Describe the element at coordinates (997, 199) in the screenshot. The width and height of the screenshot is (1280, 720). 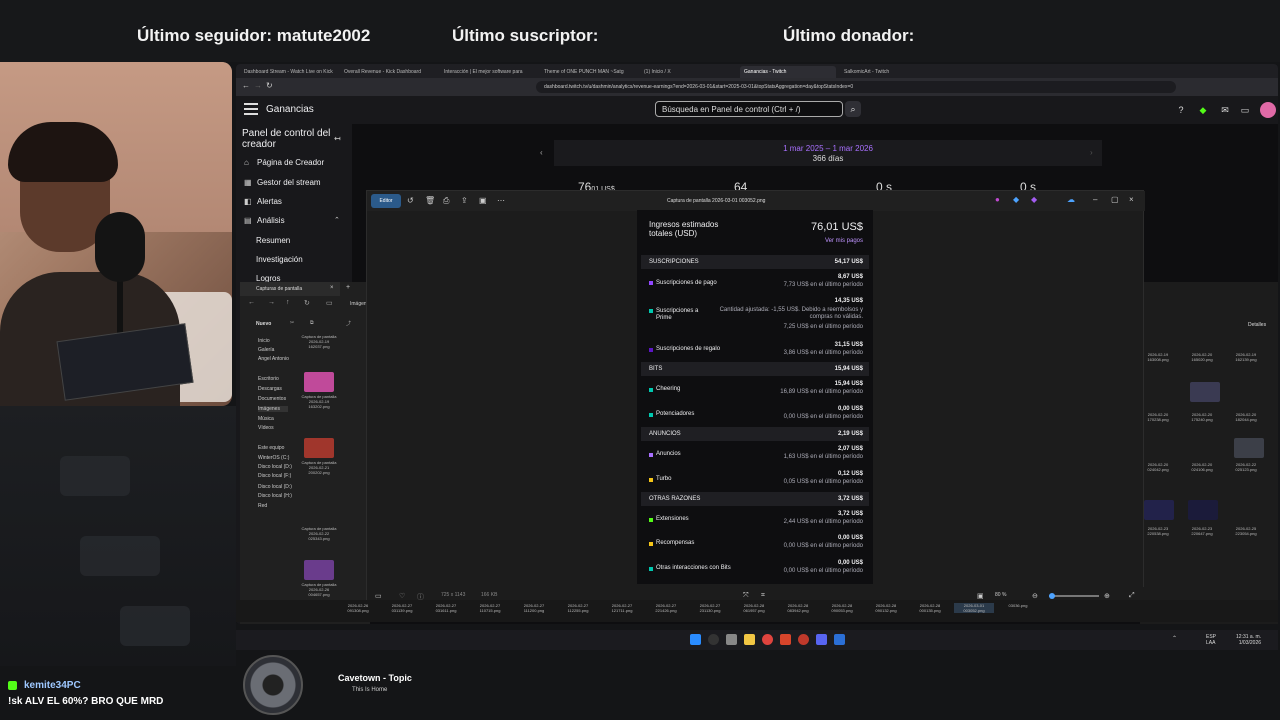
I see `app-icon: ●` at that location.